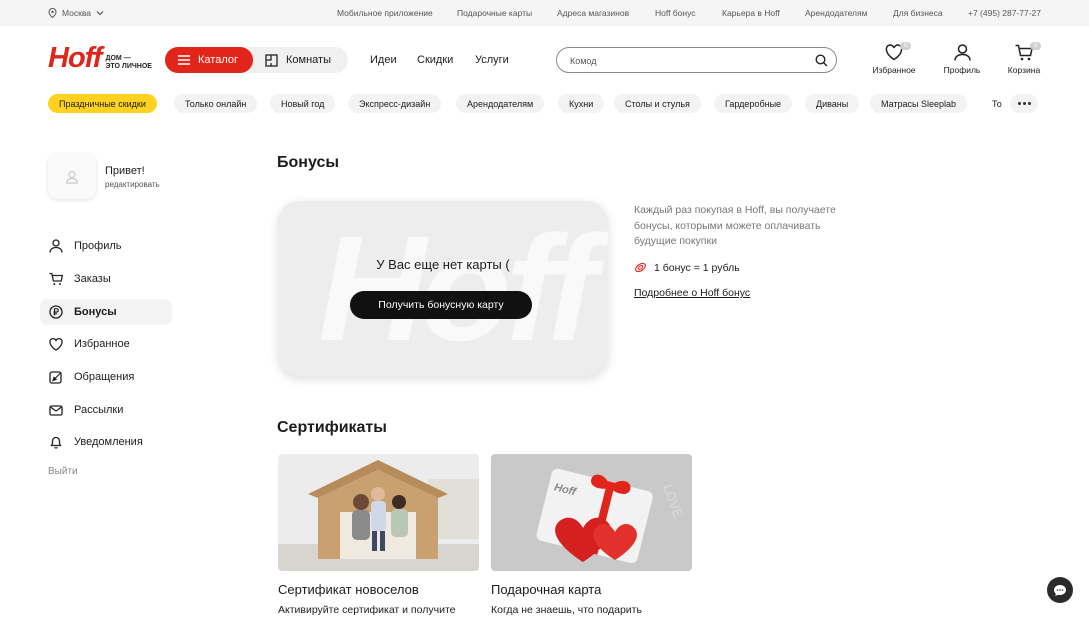 The width and height of the screenshot is (1089, 619). I want to click on no-card-message: У Вас еще нет карты (, so click(443, 264).